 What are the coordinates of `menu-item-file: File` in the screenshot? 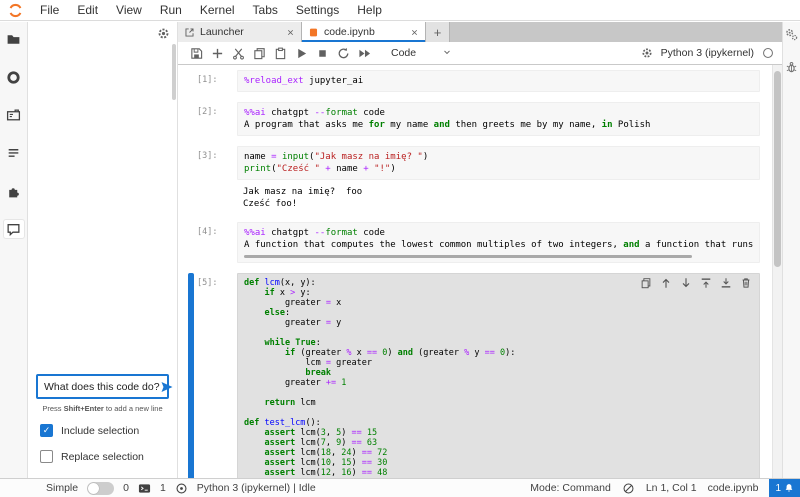 It's located at (49, 10).